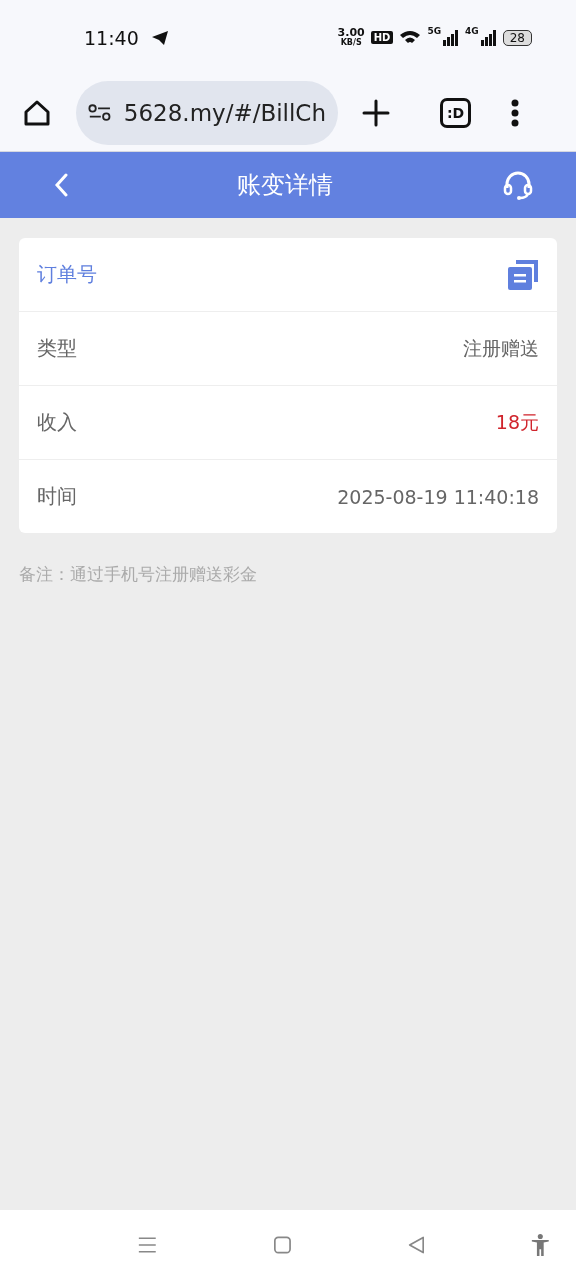  I want to click on menu-icon, so click(515, 113).